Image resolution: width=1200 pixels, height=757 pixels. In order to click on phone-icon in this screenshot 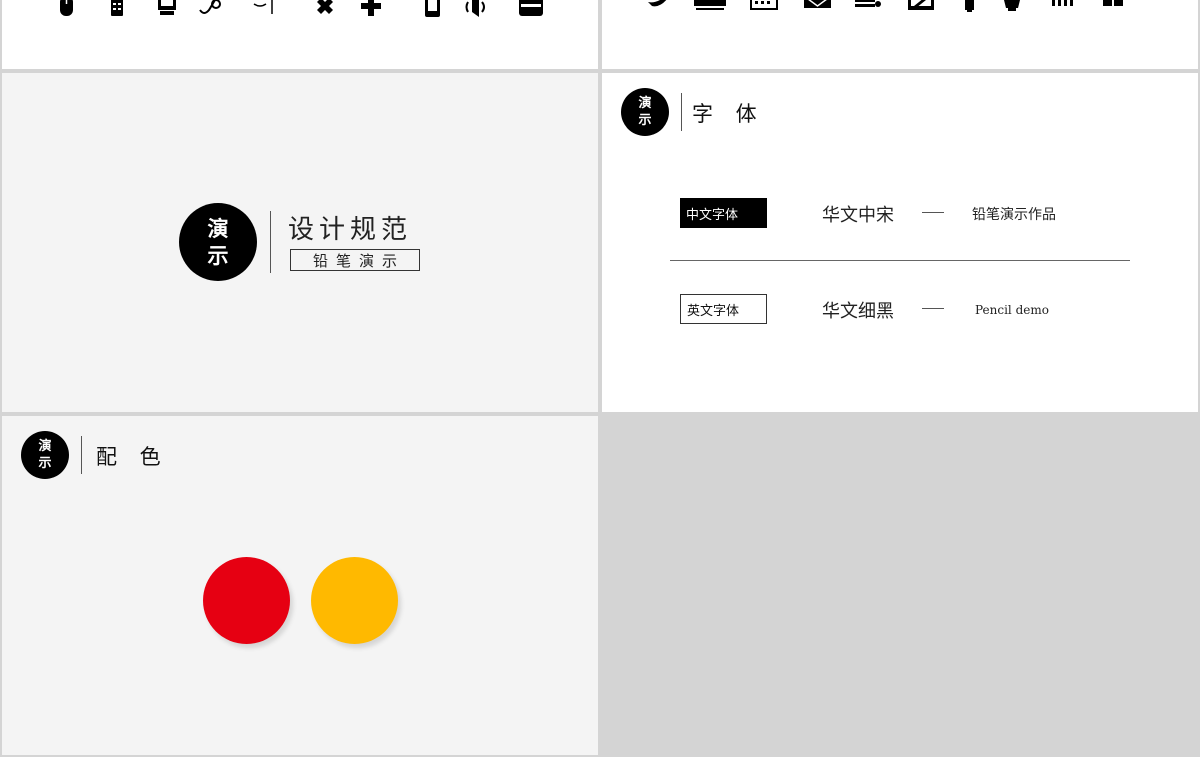, I will do `click(432, 8)`.